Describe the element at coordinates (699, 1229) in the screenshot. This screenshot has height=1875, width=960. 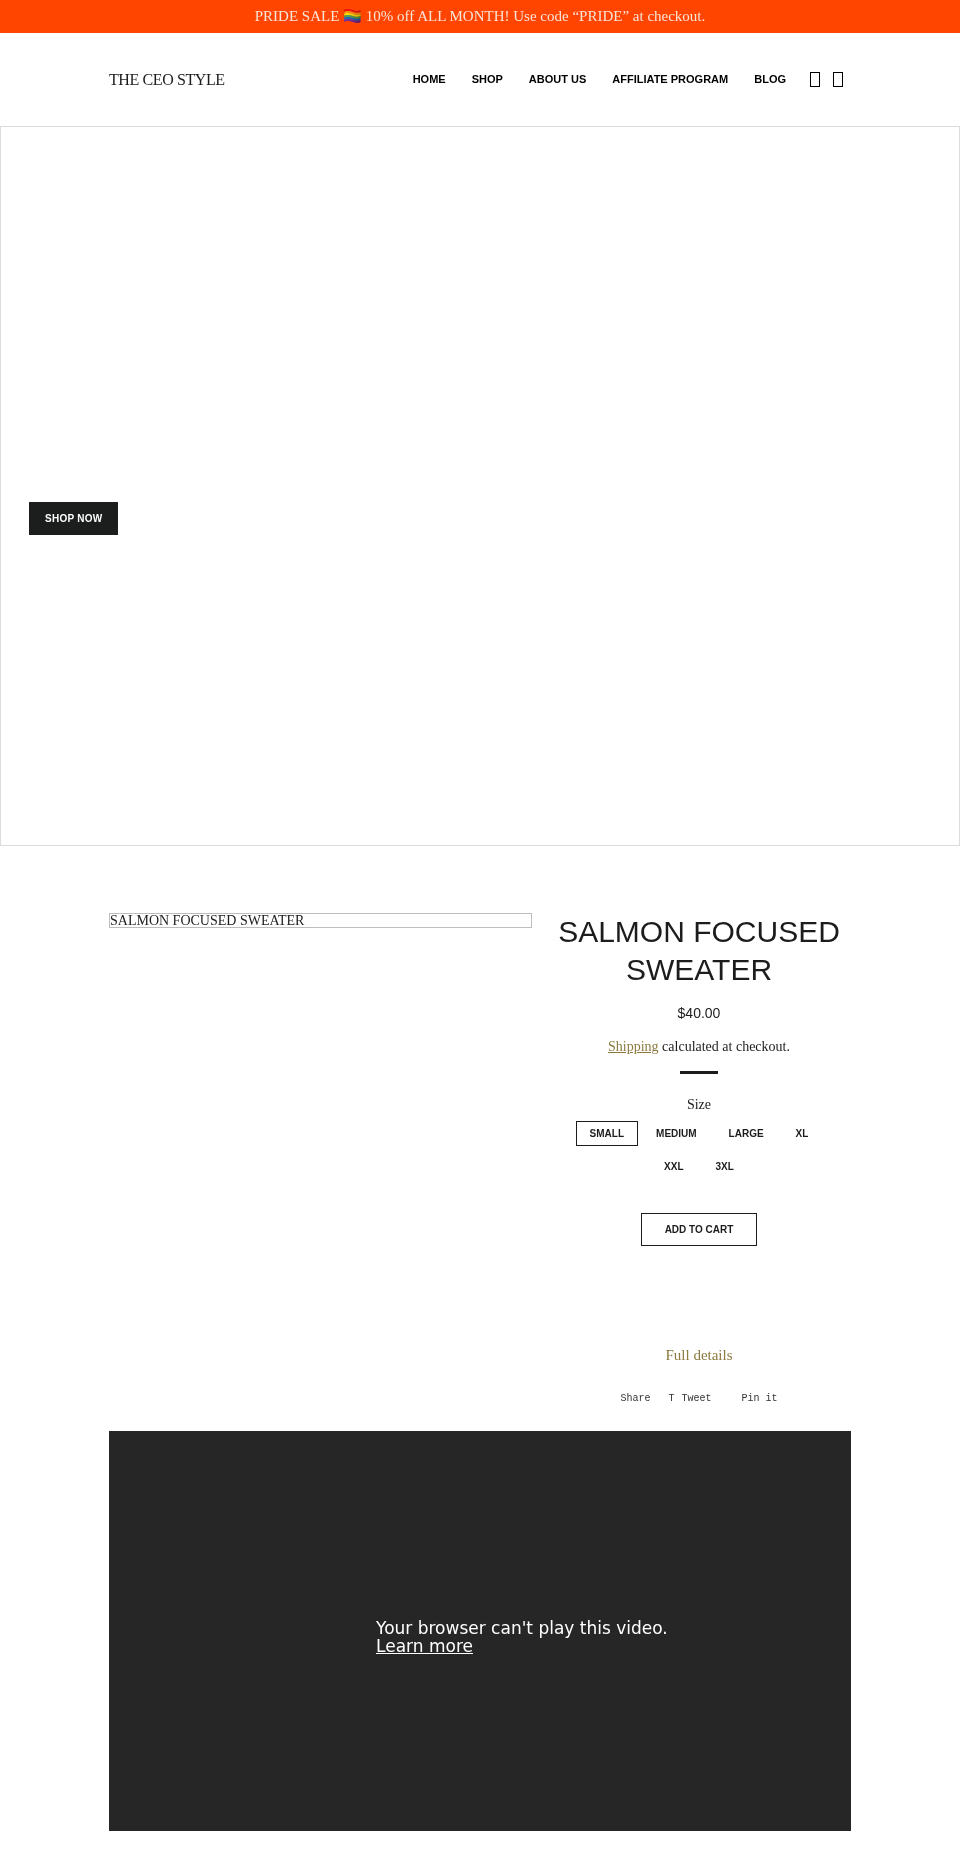
I see `add-to-cart-button: ADD TO CART` at that location.